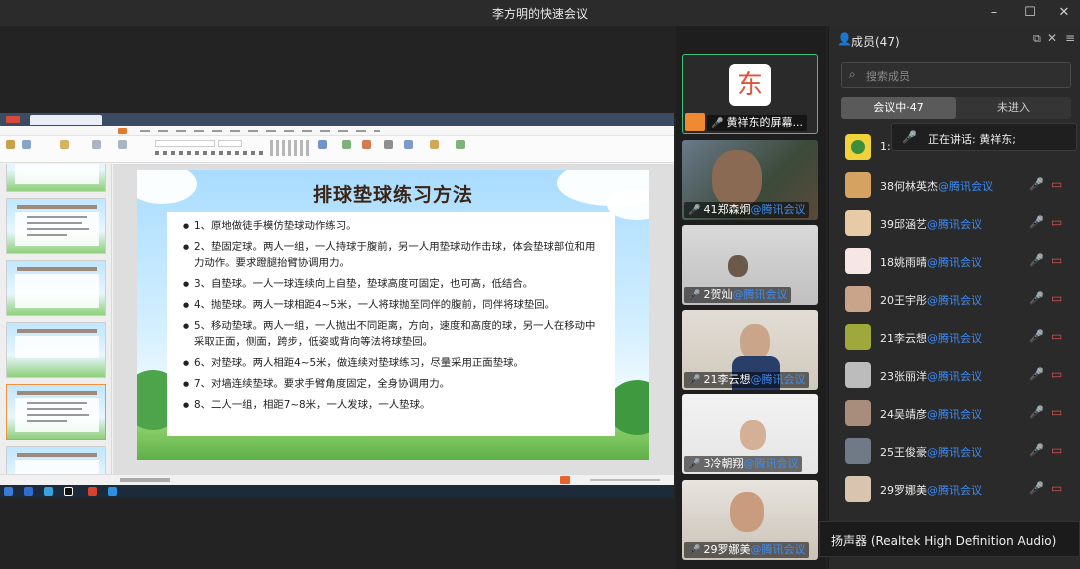  What do you see at coordinates (738, 295) in the screenshot?
I see `tile-label: 🎤 2贺灿@腾讯会议` at bounding box center [738, 295].